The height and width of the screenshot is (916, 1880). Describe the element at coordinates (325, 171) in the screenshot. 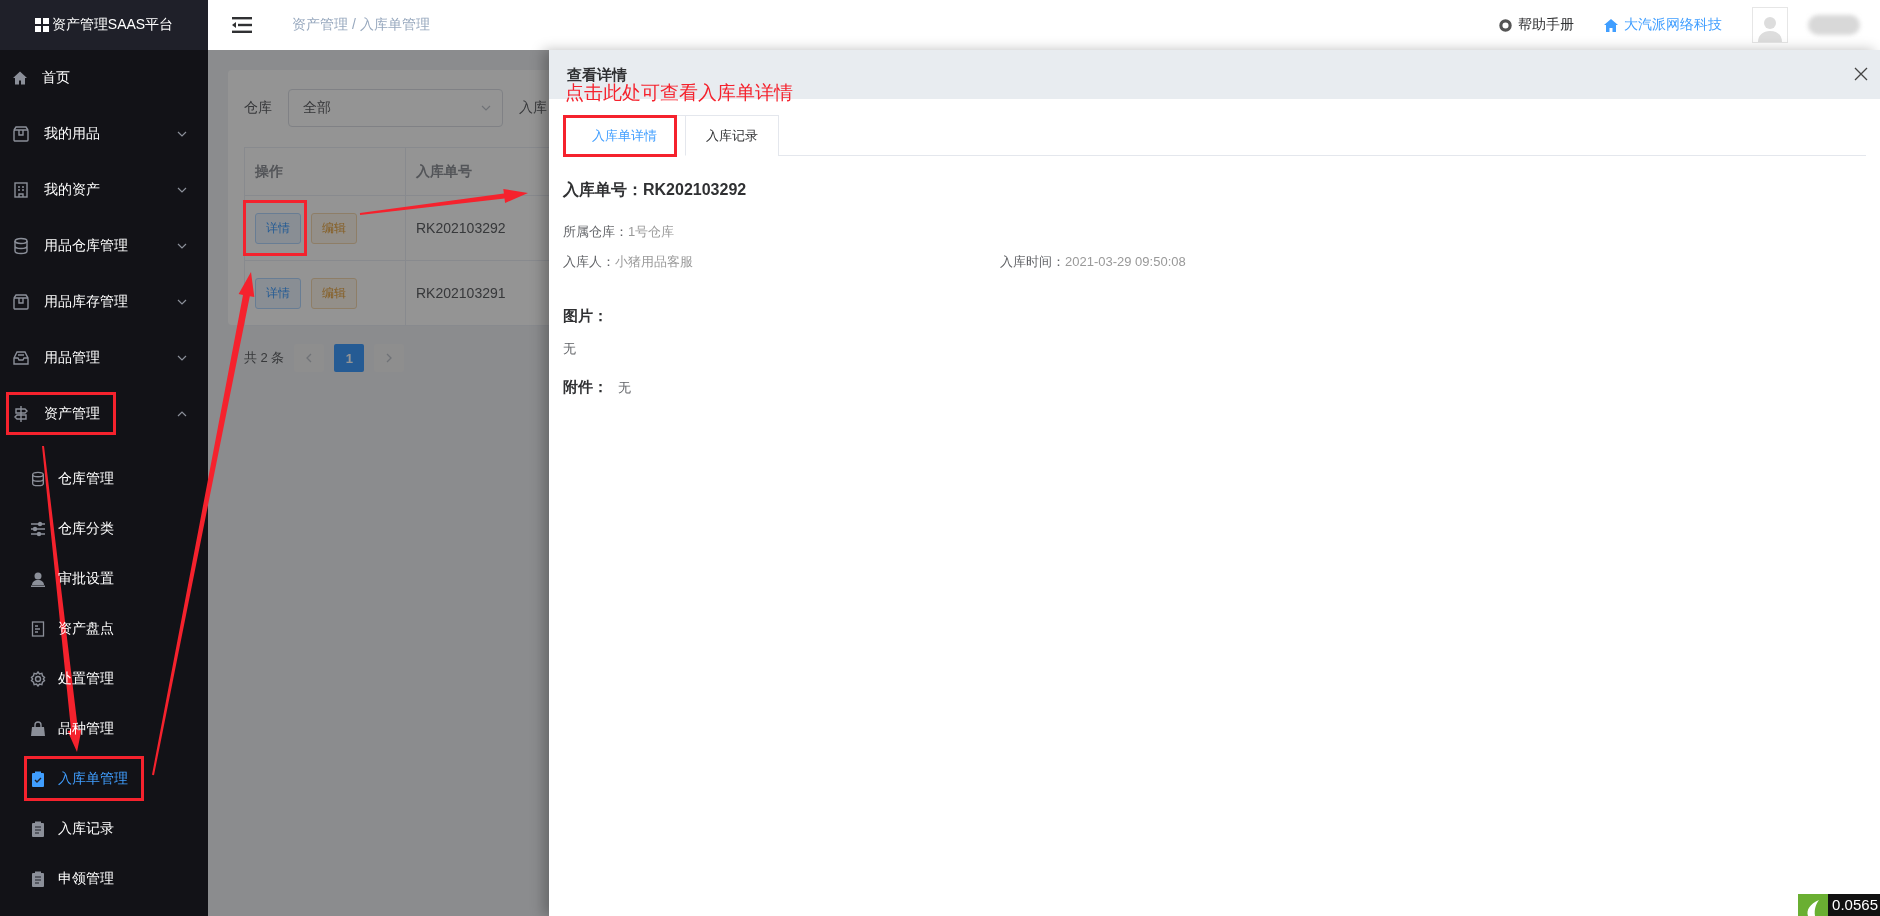

I see `column-header: 操作` at that location.